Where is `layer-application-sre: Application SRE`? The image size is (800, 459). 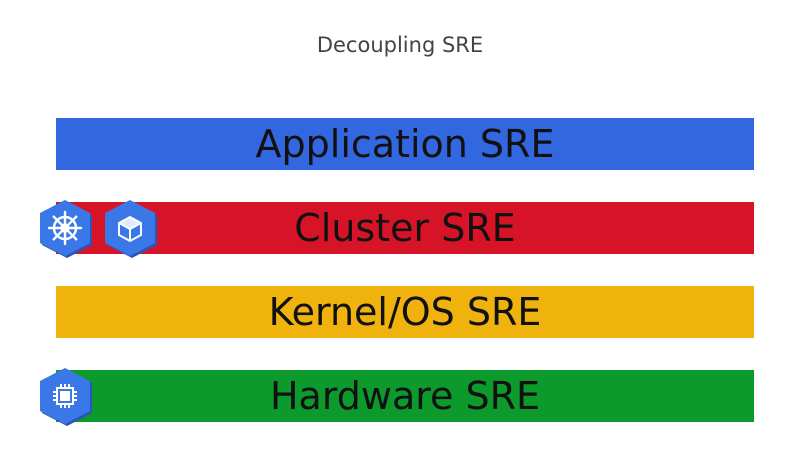 layer-application-sre: Application SRE is located at coordinates (405, 144).